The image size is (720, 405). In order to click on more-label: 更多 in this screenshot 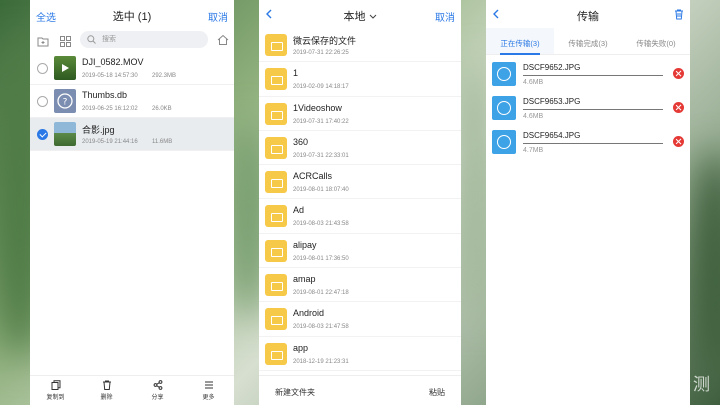, I will do `click(208, 398)`.